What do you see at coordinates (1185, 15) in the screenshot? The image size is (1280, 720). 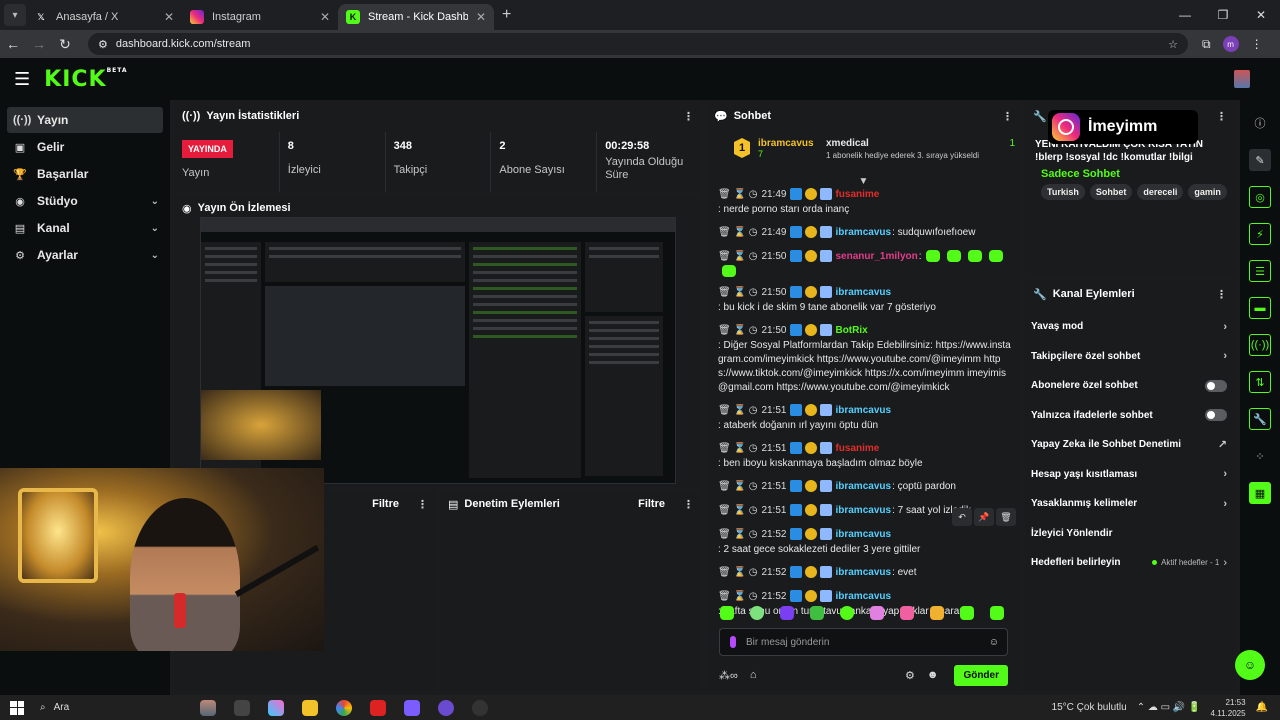 I see `minimize-icon: —` at bounding box center [1185, 15].